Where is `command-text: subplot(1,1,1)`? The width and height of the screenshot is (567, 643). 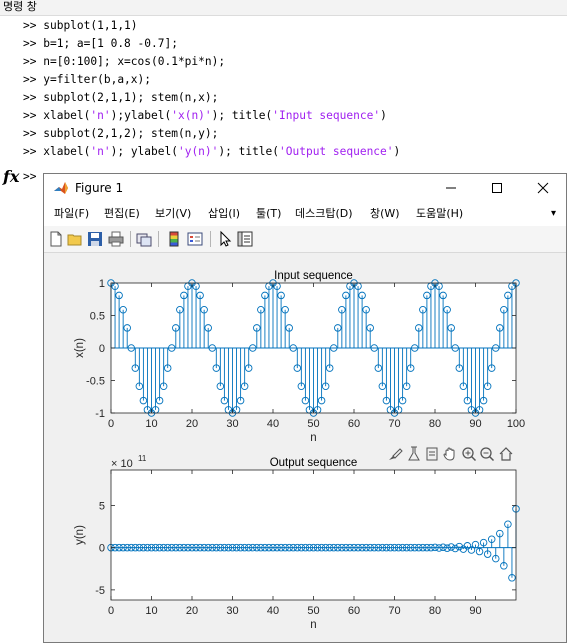
command-text: subplot(1,1,1) is located at coordinates (90, 25).